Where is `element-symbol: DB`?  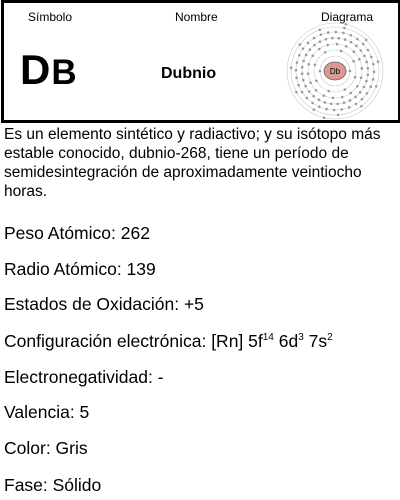
element-symbol: DB is located at coordinates (49, 71).